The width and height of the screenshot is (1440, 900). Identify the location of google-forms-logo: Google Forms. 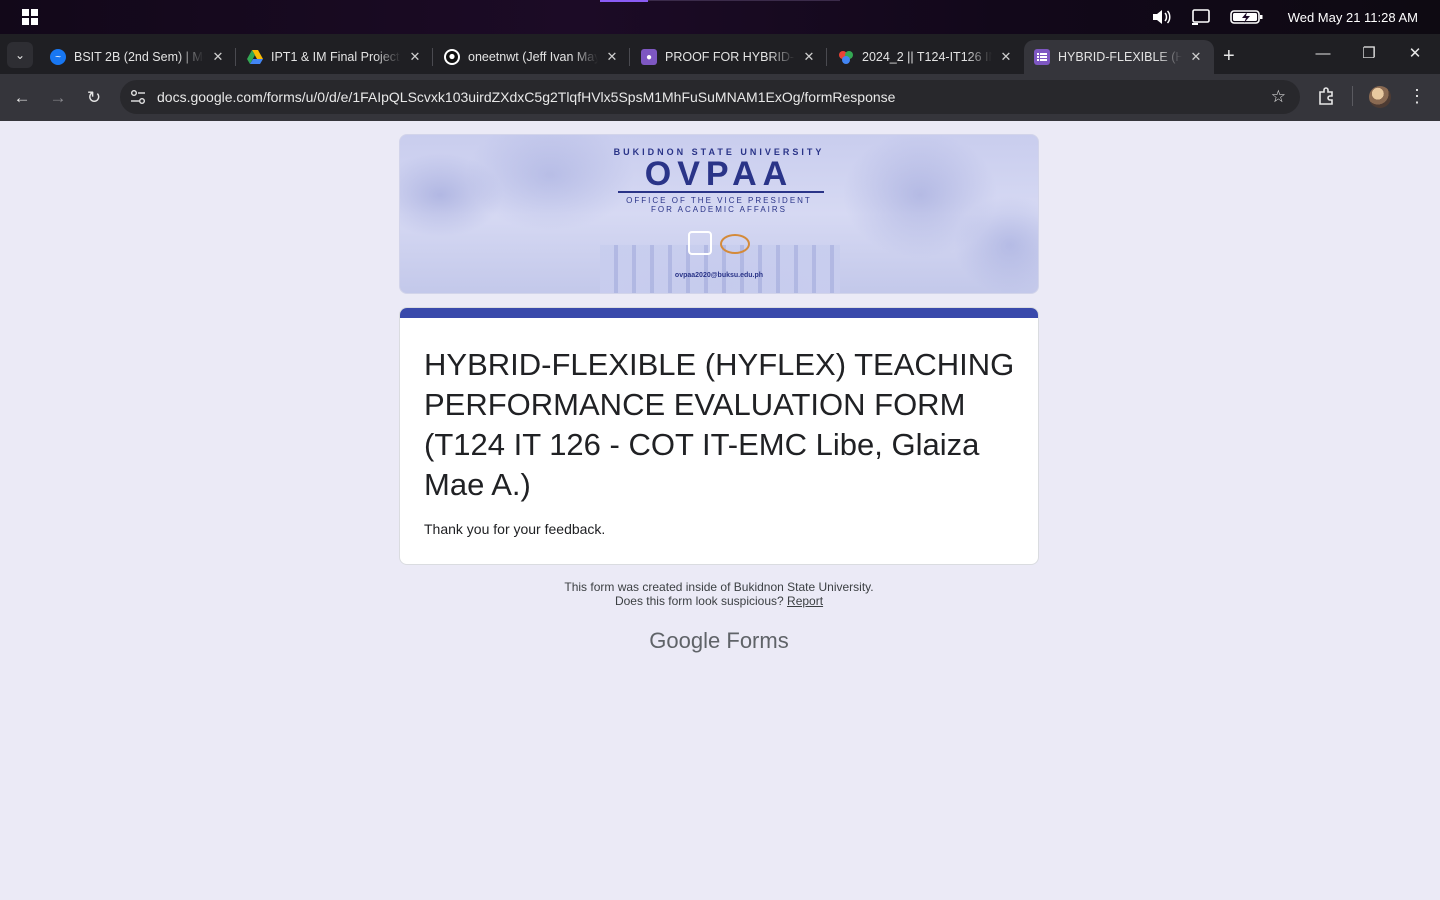
(719, 641).